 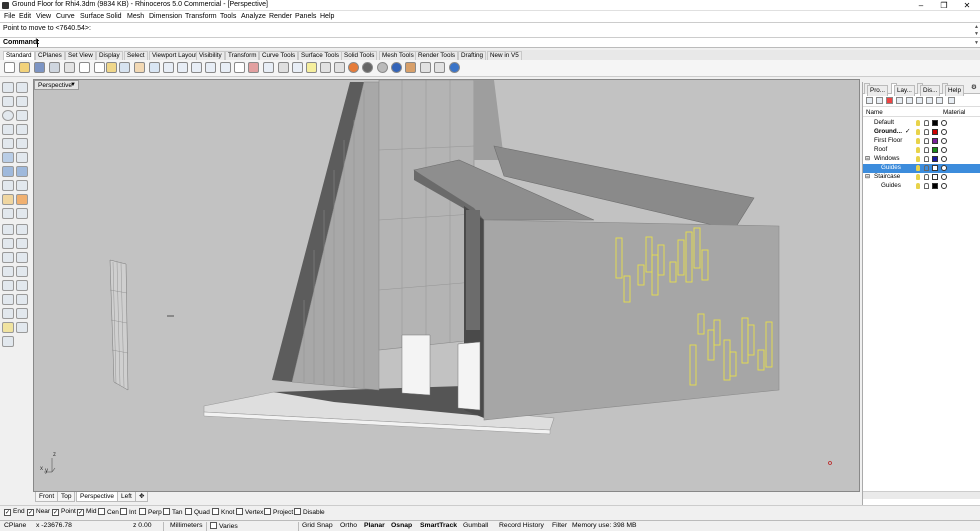 What do you see at coordinates (475, 525) in the screenshot?
I see `status-gumball: Gumball` at bounding box center [475, 525].